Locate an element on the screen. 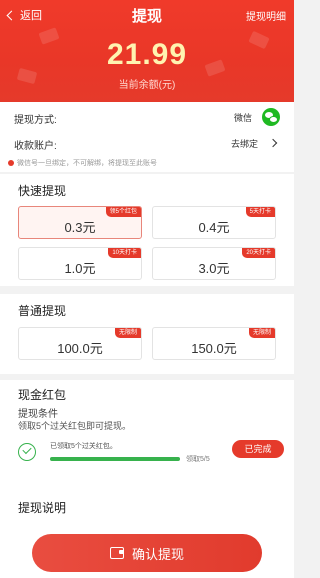 This screenshot has height=578, width=320. method-row: 提现方式: 微信 is located at coordinates (147, 117).